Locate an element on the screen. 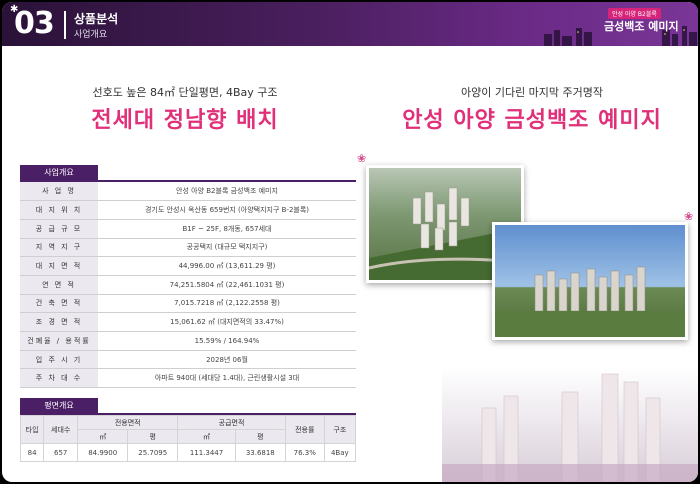 The width and height of the screenshot is (700, 484). table-row: 사 업 명 안성 아양 B2블록 금성백조 예미지 is located at coordinates (188, 192).